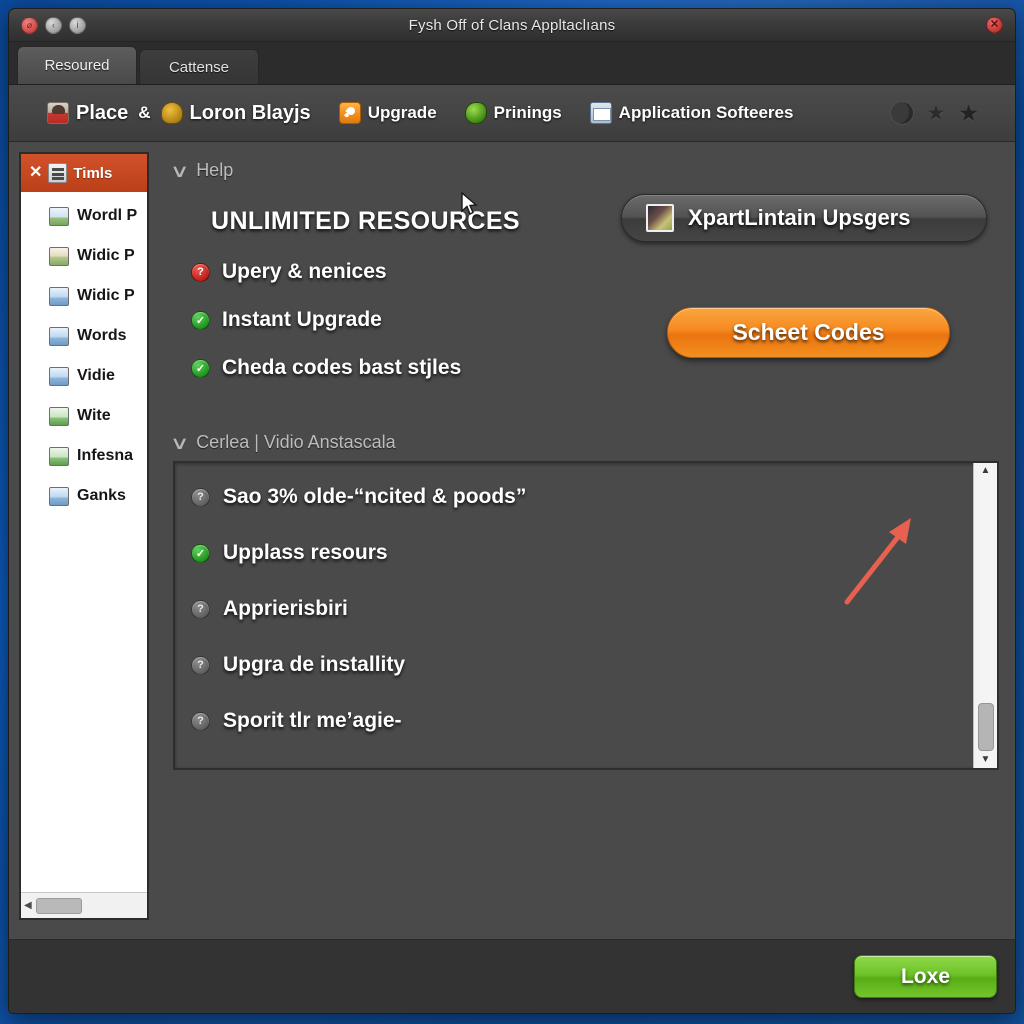 The image size is (1024, 1024). I want to click on tab-bar: Resoured Cattense, so click(512, 63).